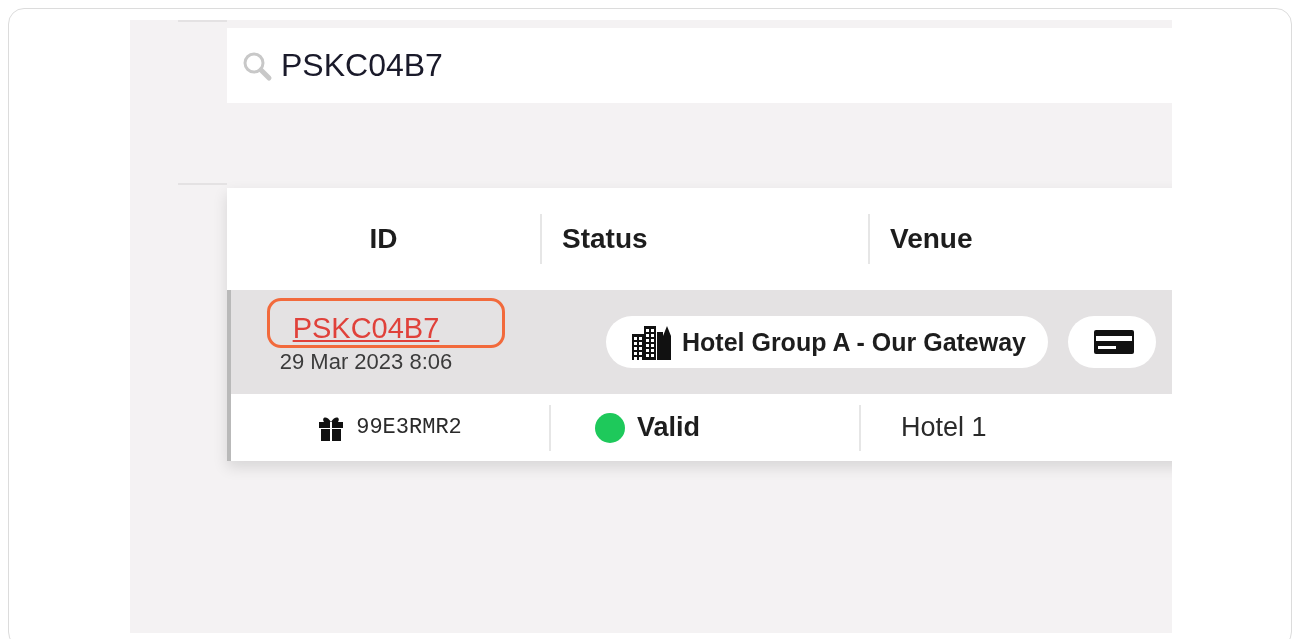  I want to click on voucher-code: 99E3RMR2, so click(409, 427).